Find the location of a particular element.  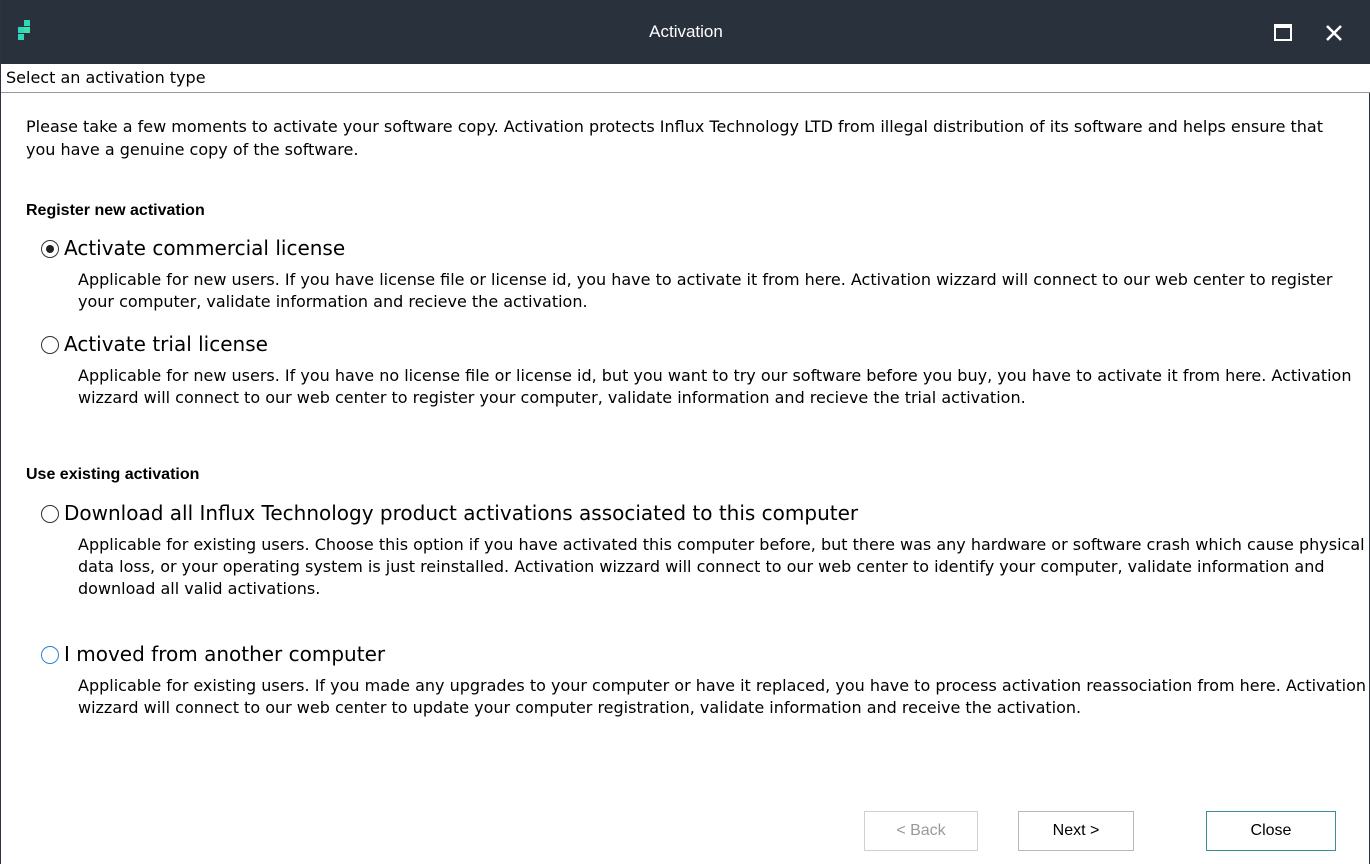

option-label: Activate commercial license is located at coordinates (205, 248).